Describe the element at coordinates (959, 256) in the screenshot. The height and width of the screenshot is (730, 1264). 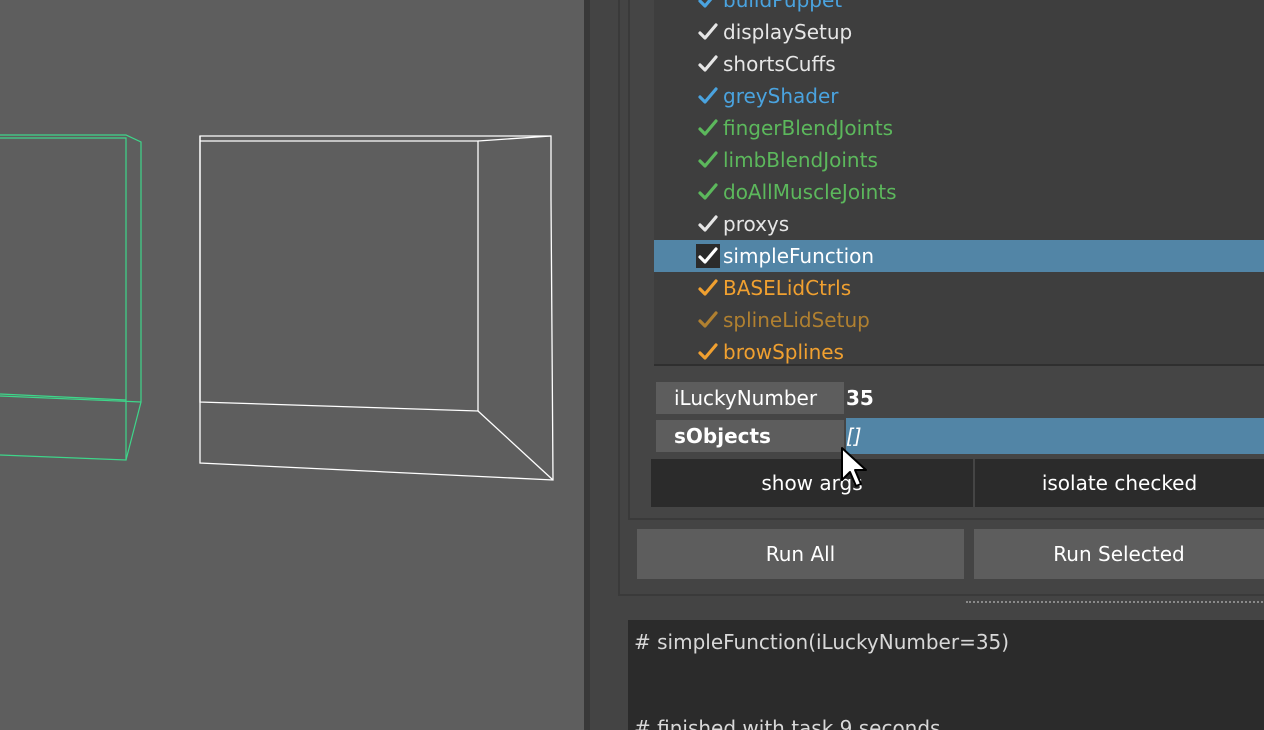
I see `checklist-item: simpleFunction` at that location.